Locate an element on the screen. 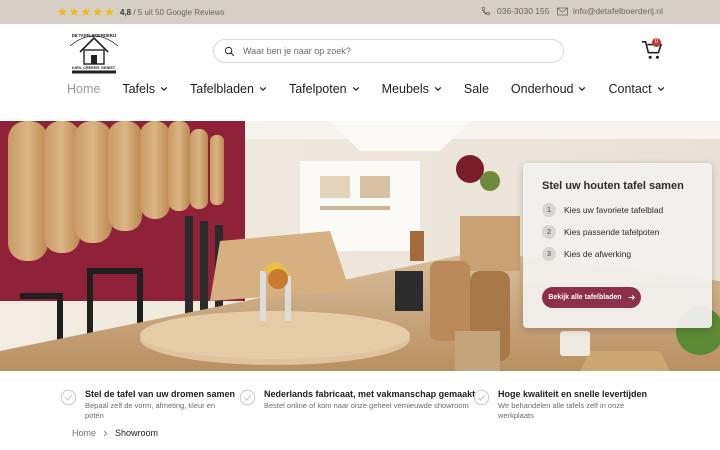 The width and height of the screenshot is (720, 450). nav-item-onderhoud: Onderhoud is located at coordinates (549, 89).